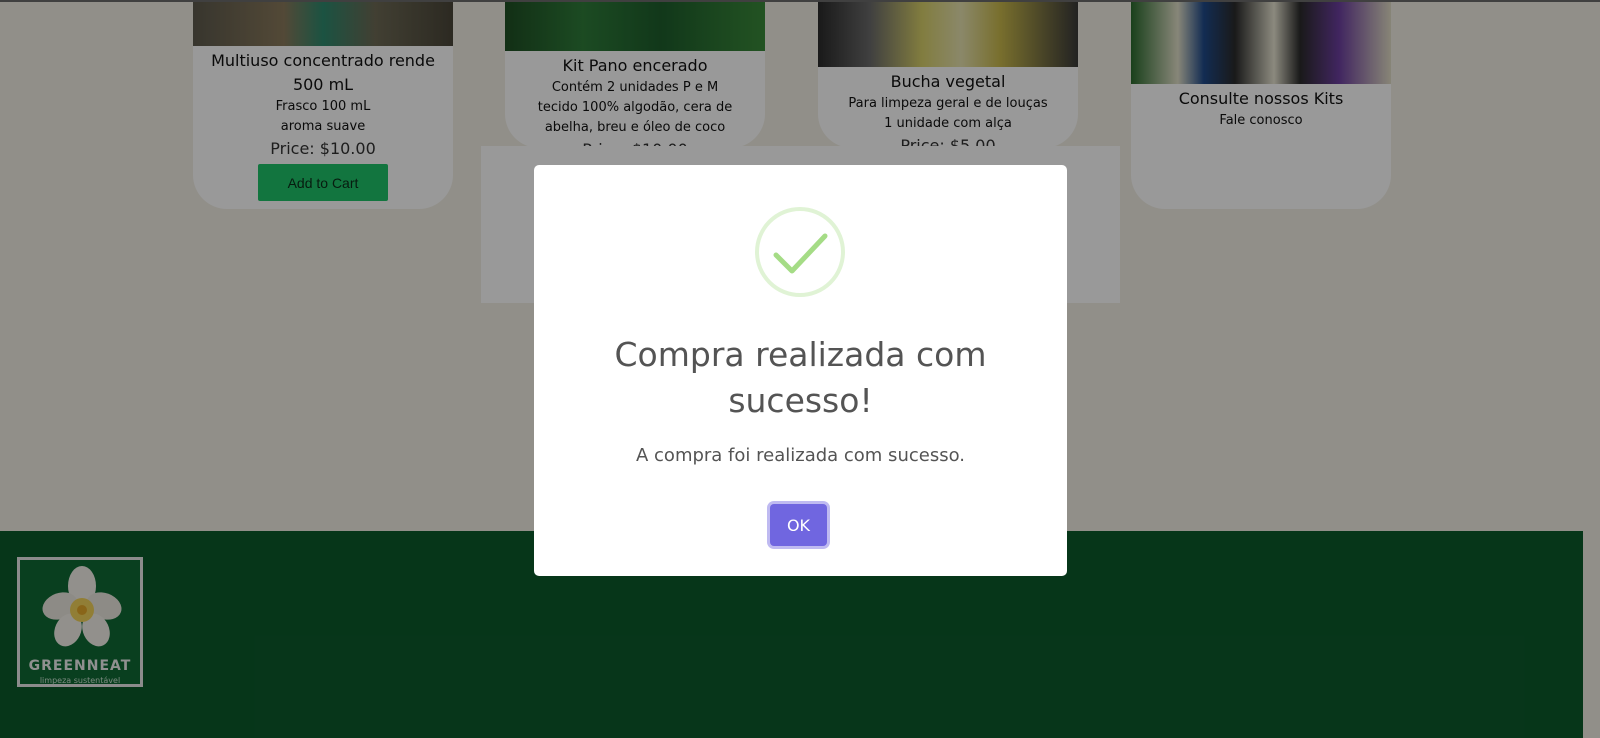  I want to click on success-check-icon, so click(800, 252).